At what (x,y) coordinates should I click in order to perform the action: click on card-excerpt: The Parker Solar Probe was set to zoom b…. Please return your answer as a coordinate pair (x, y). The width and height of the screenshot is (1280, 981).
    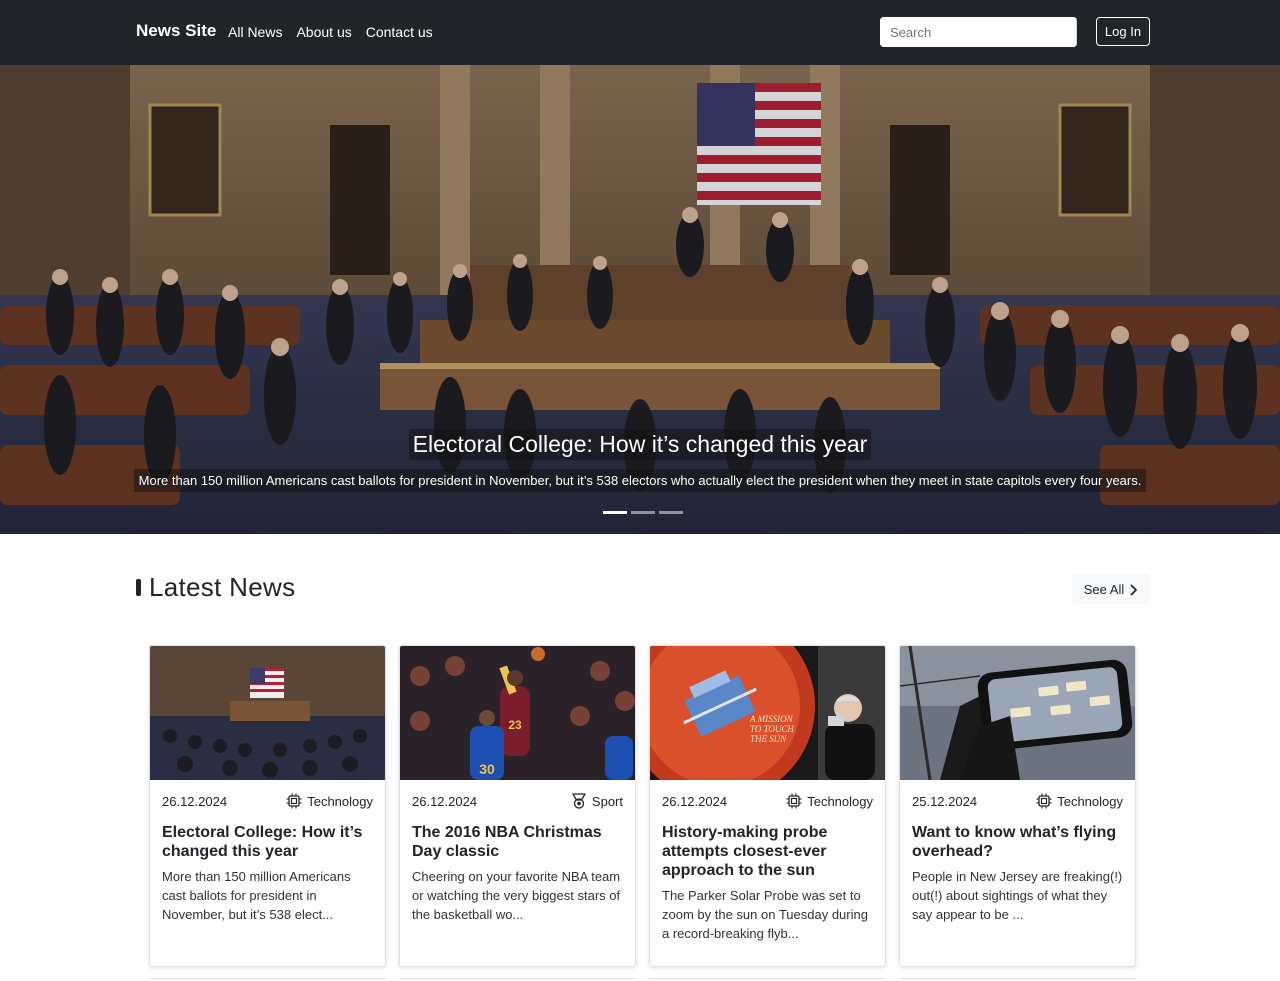
    Looking at the image, I should click on (765, 914).